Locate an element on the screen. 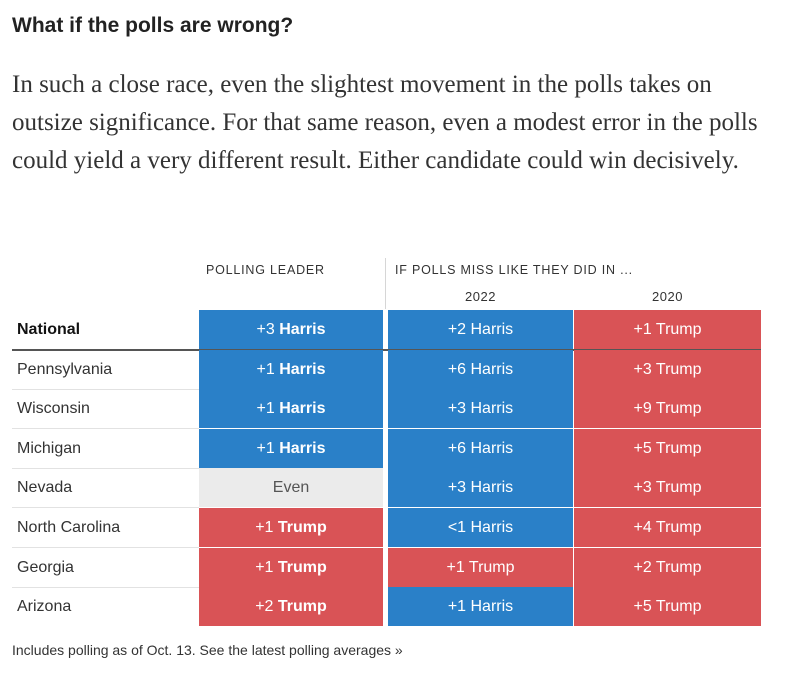 The width and height of the screenshot is (801, 678). y2020-cell-pennsylvania: +3 Trump is located at coordinates (667, 369).